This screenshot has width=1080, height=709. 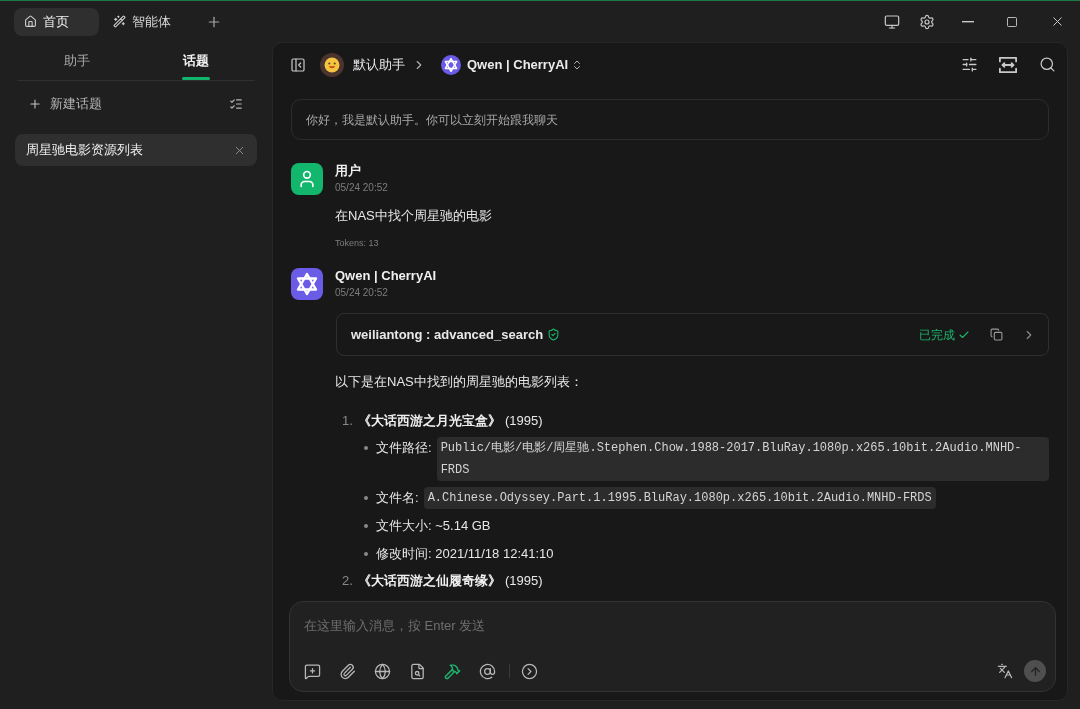 I want to click on assistant-name: 默认助手, so click(x=379, y=64).